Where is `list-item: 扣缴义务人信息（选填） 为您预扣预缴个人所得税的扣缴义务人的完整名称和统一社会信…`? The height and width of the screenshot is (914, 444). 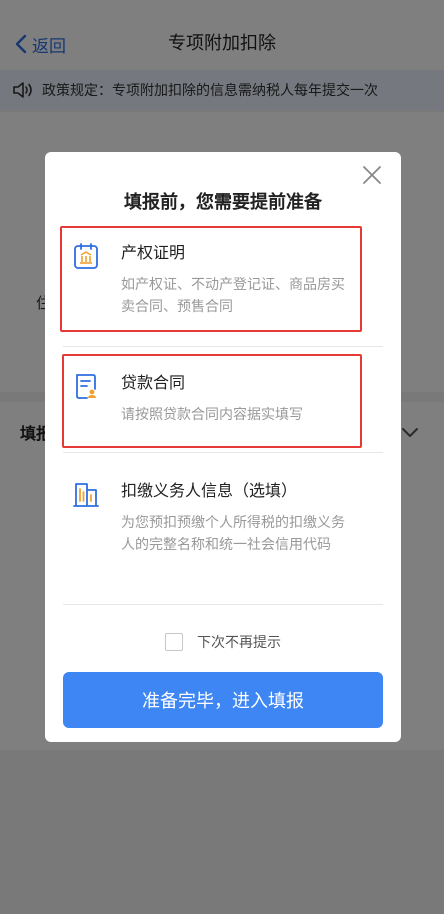 list-item: 扣缴义务人信息（选填） 为您预扣预缴个人所得税的扣缴义务人的完整名称和统一社会信… is located at coordinates (223, 533).